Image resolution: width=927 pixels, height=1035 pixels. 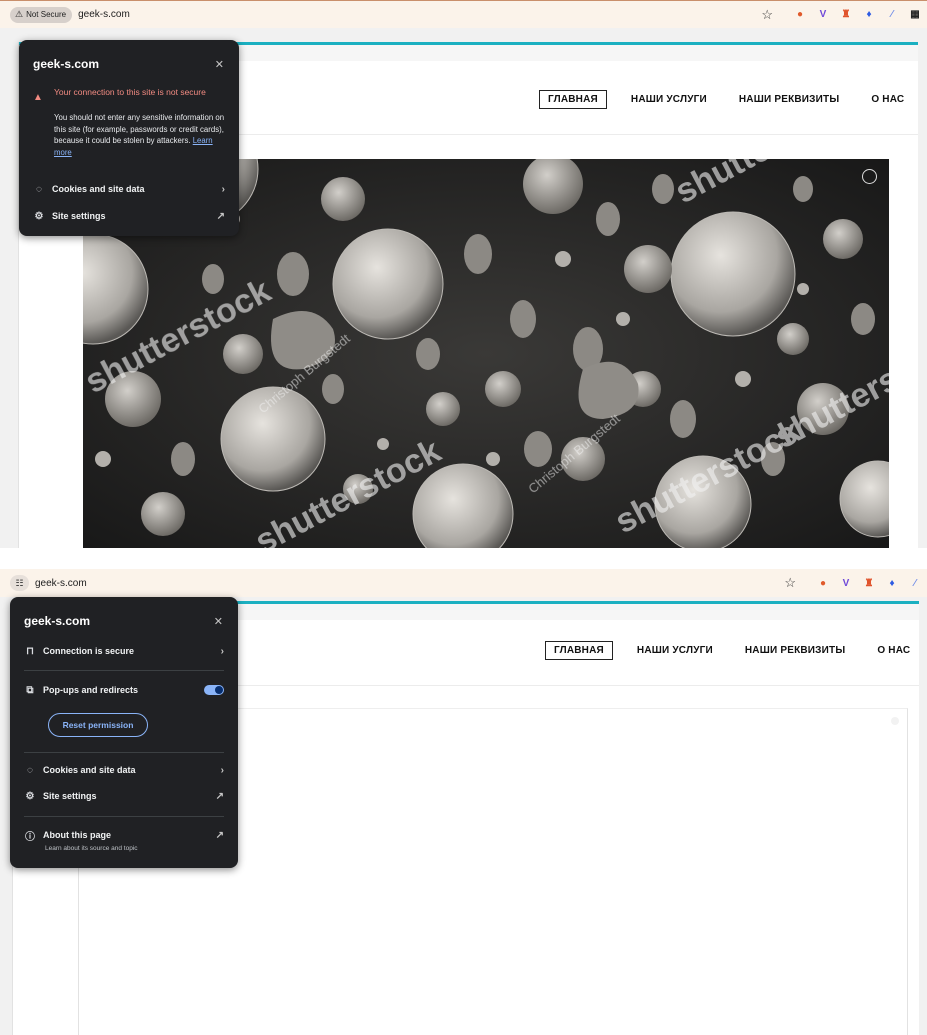 What do you see at coordinates (124, 835) in the screenshot?
I see `about-page-row: ⓘ About this page ↗` at bounding box center [124, 835].